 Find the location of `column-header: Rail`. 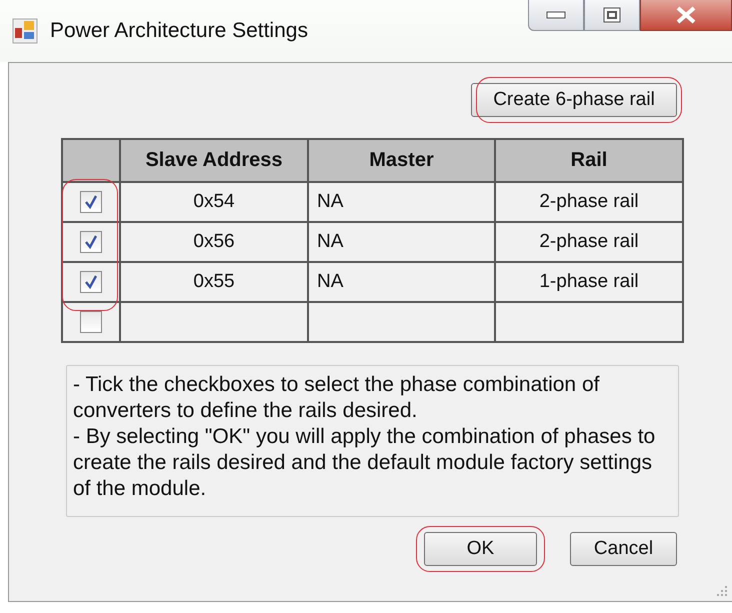

column-header: Rail is located at coordinates (589, 160).